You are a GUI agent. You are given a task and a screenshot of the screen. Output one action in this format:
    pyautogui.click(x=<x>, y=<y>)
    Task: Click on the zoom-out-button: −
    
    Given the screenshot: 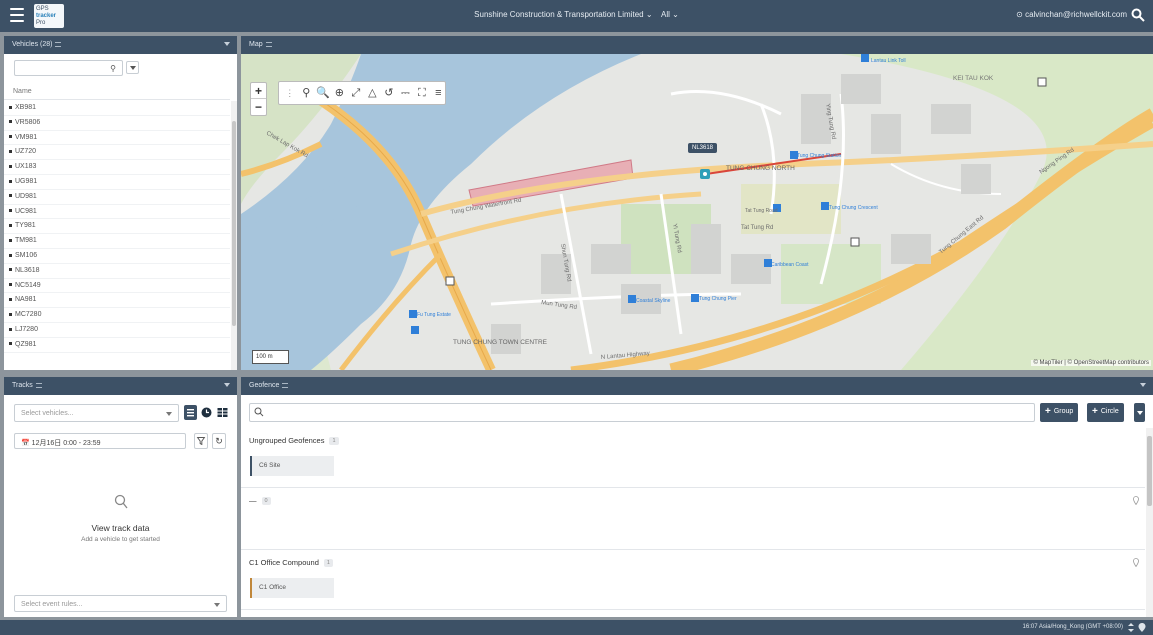 What is the action you would take?
    pyautogui.click(x=258, y=107)
    